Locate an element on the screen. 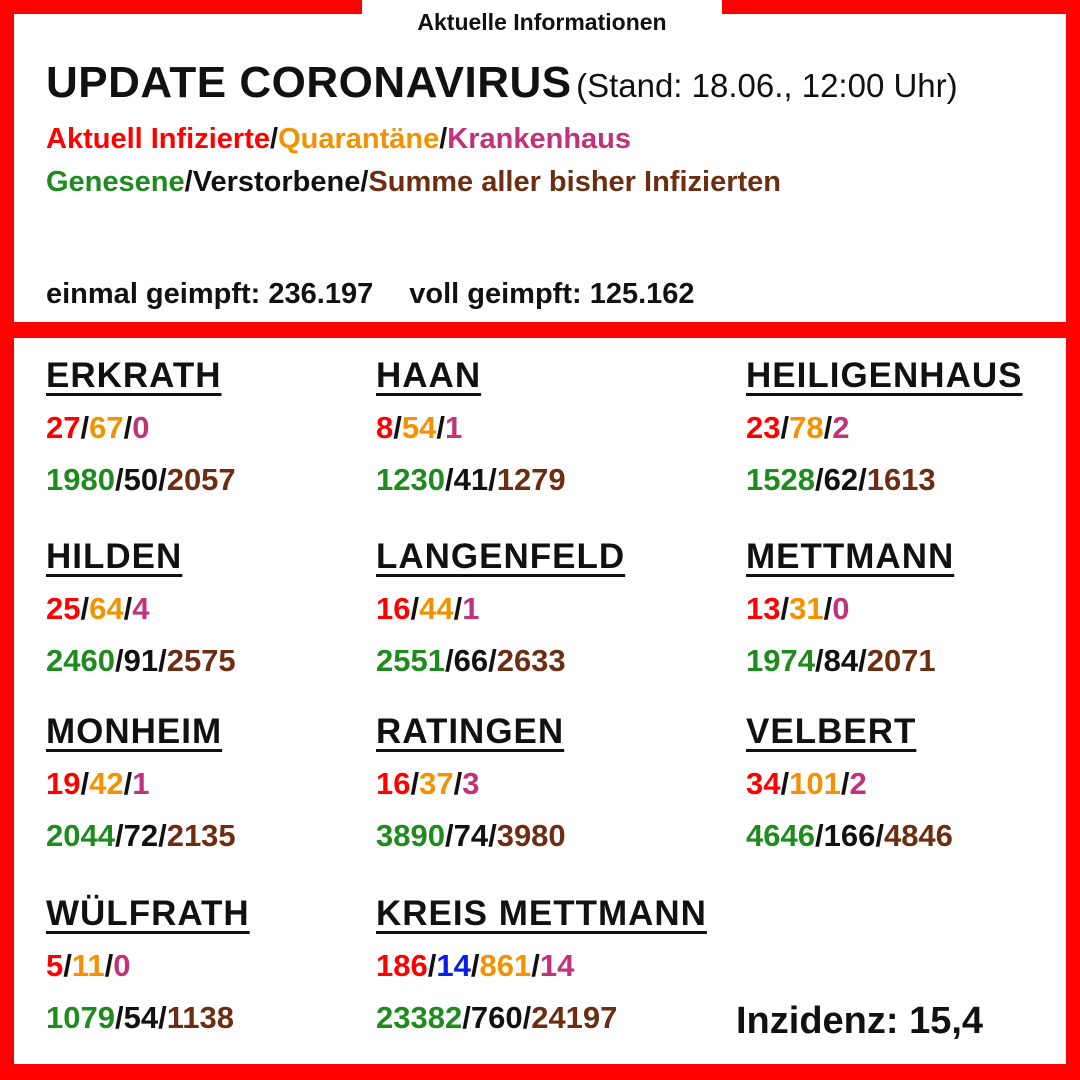  city-block: RATINGEN 16/37/3 3890/74/3980 is located at coordinates (471, 783).